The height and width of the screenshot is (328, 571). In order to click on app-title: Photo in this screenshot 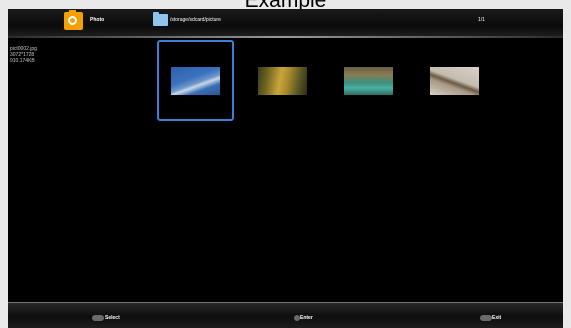, I will do `click(97, 20)`.